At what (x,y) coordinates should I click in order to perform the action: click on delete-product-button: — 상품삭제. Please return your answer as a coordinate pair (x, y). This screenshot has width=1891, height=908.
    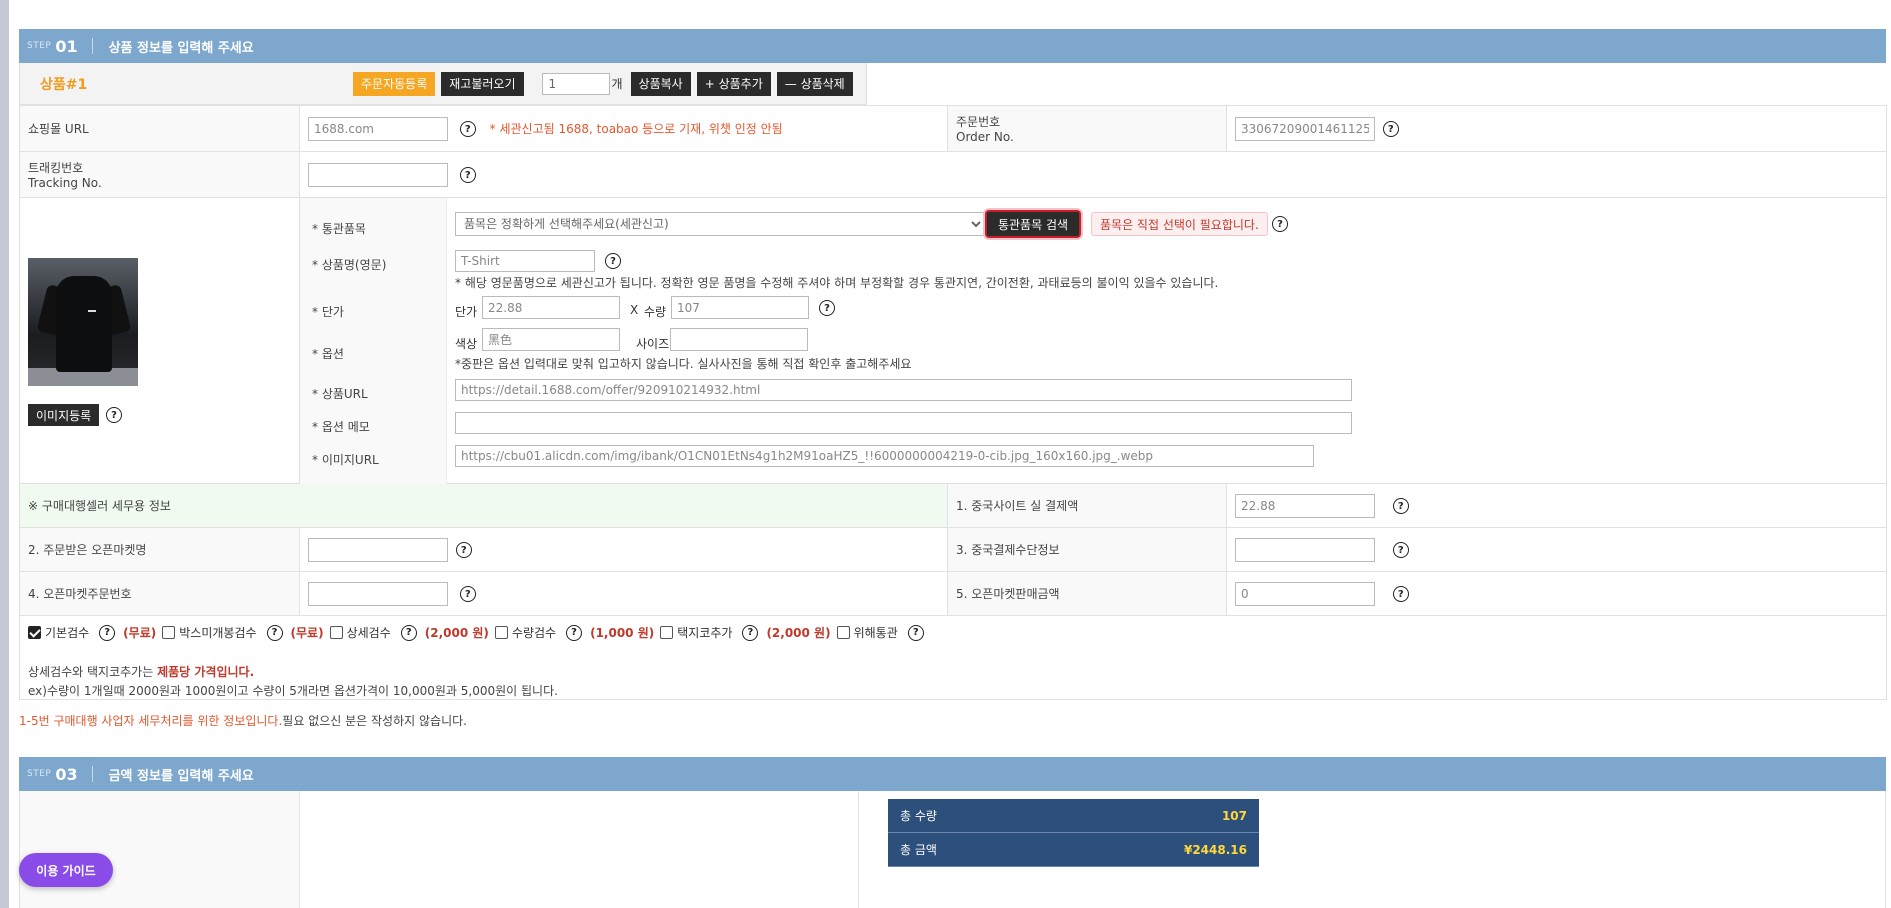
    Looking at the image, I should click on (814, 83).